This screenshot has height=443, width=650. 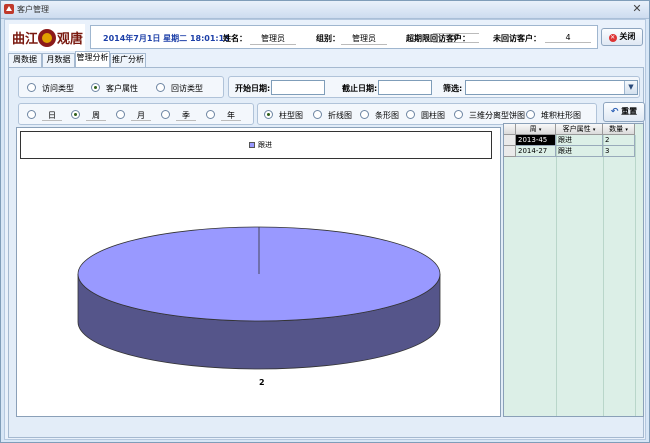 I want to click on pie-value-label: 2, so click(x=262, y=382).